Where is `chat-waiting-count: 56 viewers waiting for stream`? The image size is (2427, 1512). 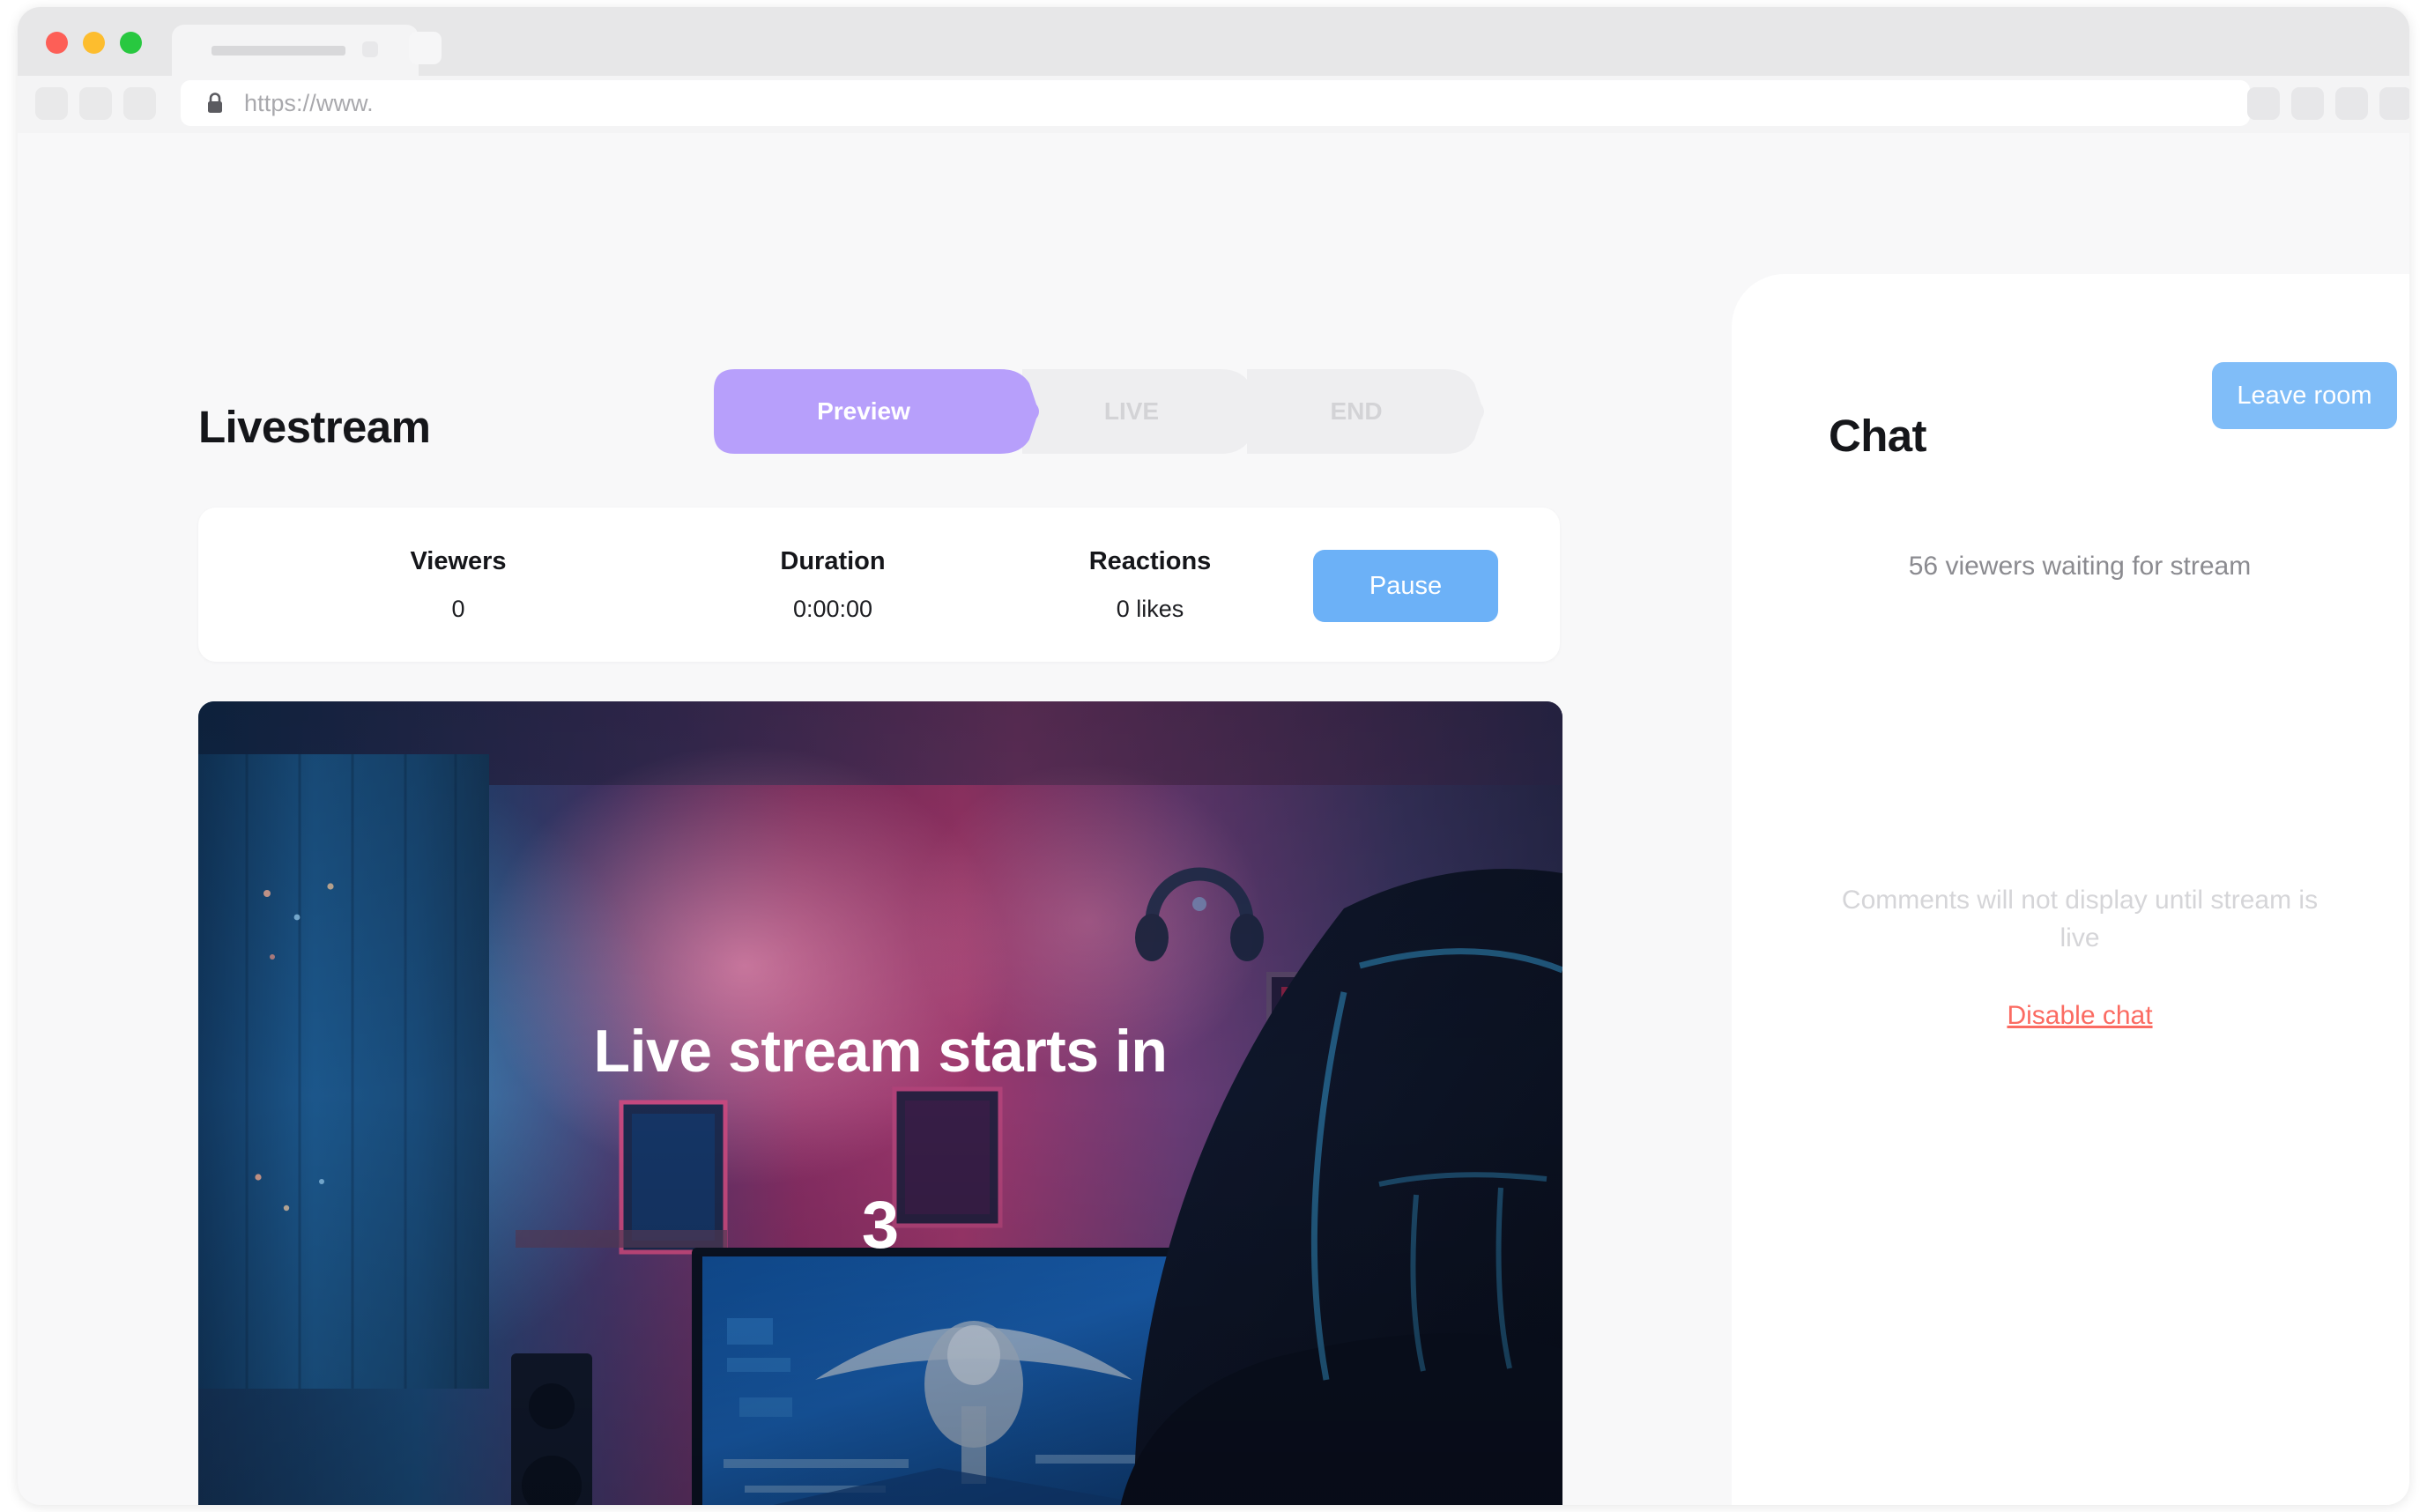 chat-waiting-count: 56 viewers waiting for stream is located at coordinates (2080, 566).